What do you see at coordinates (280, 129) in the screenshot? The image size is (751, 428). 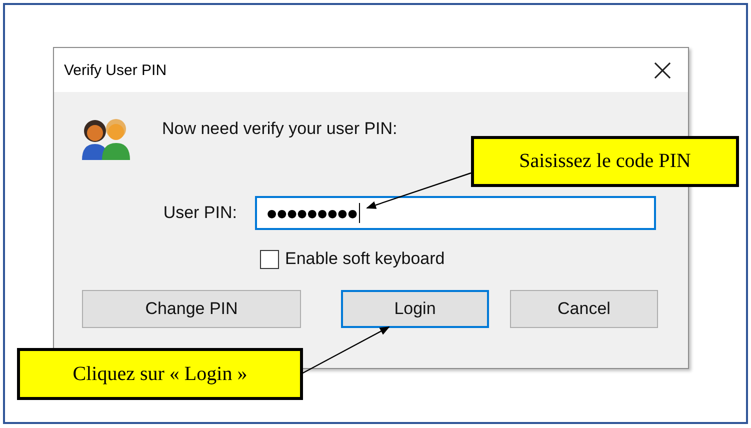 I see `message-text: Now need verify your user PIN:` at bounding box center [280, 129].